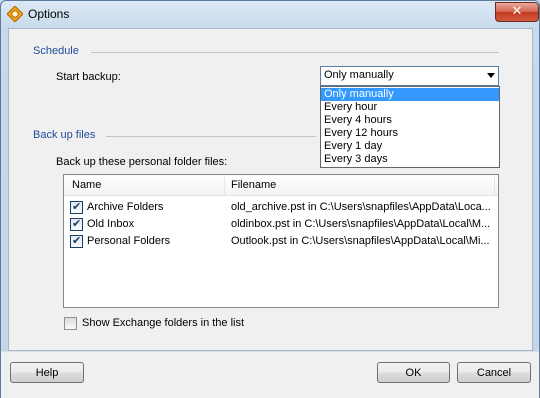 The image size is (540, 398). I want to click on dropdown-option-every-4-hours: Every 4 hours, so click(410, 120).